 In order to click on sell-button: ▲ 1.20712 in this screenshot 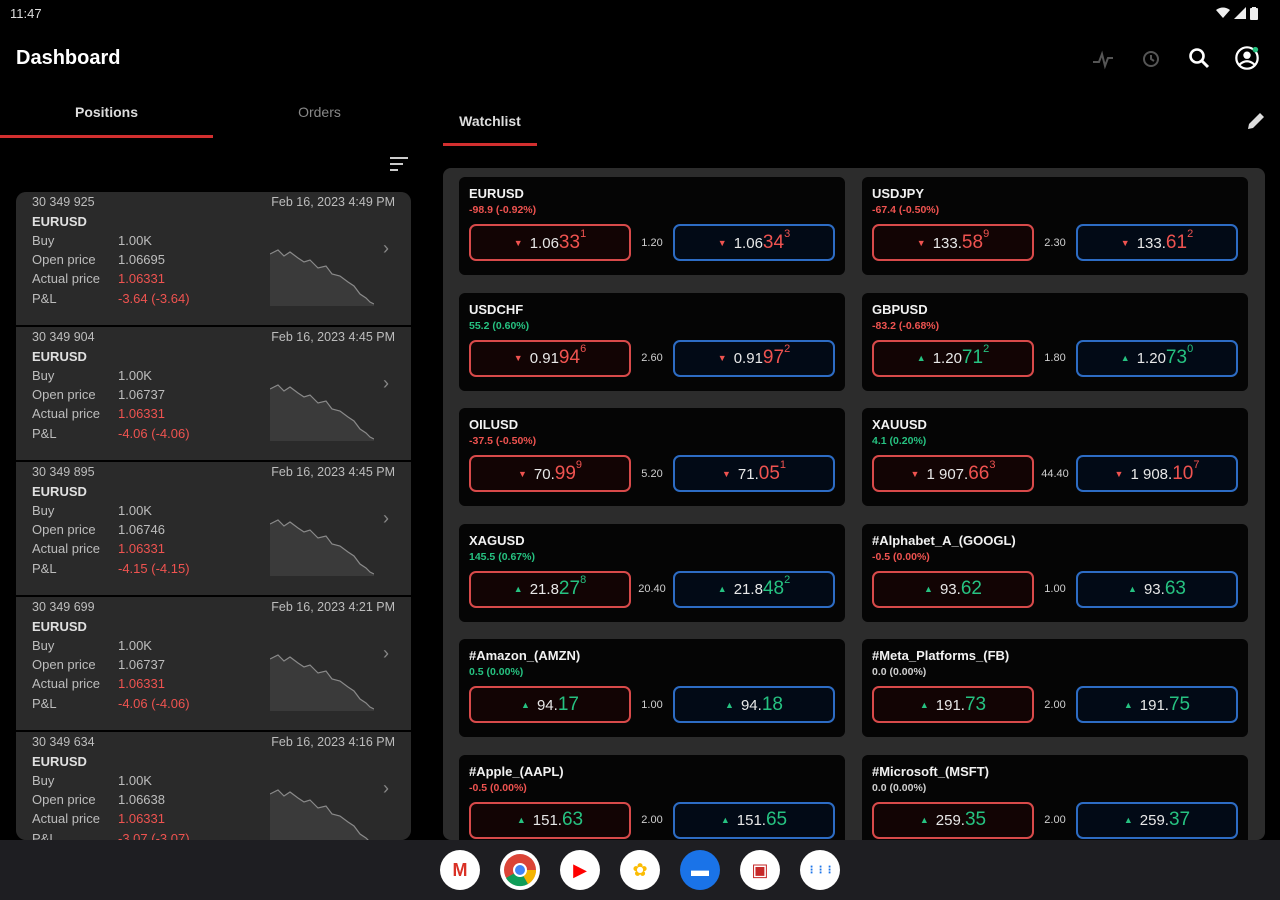, I will do `click(953, 358)`.